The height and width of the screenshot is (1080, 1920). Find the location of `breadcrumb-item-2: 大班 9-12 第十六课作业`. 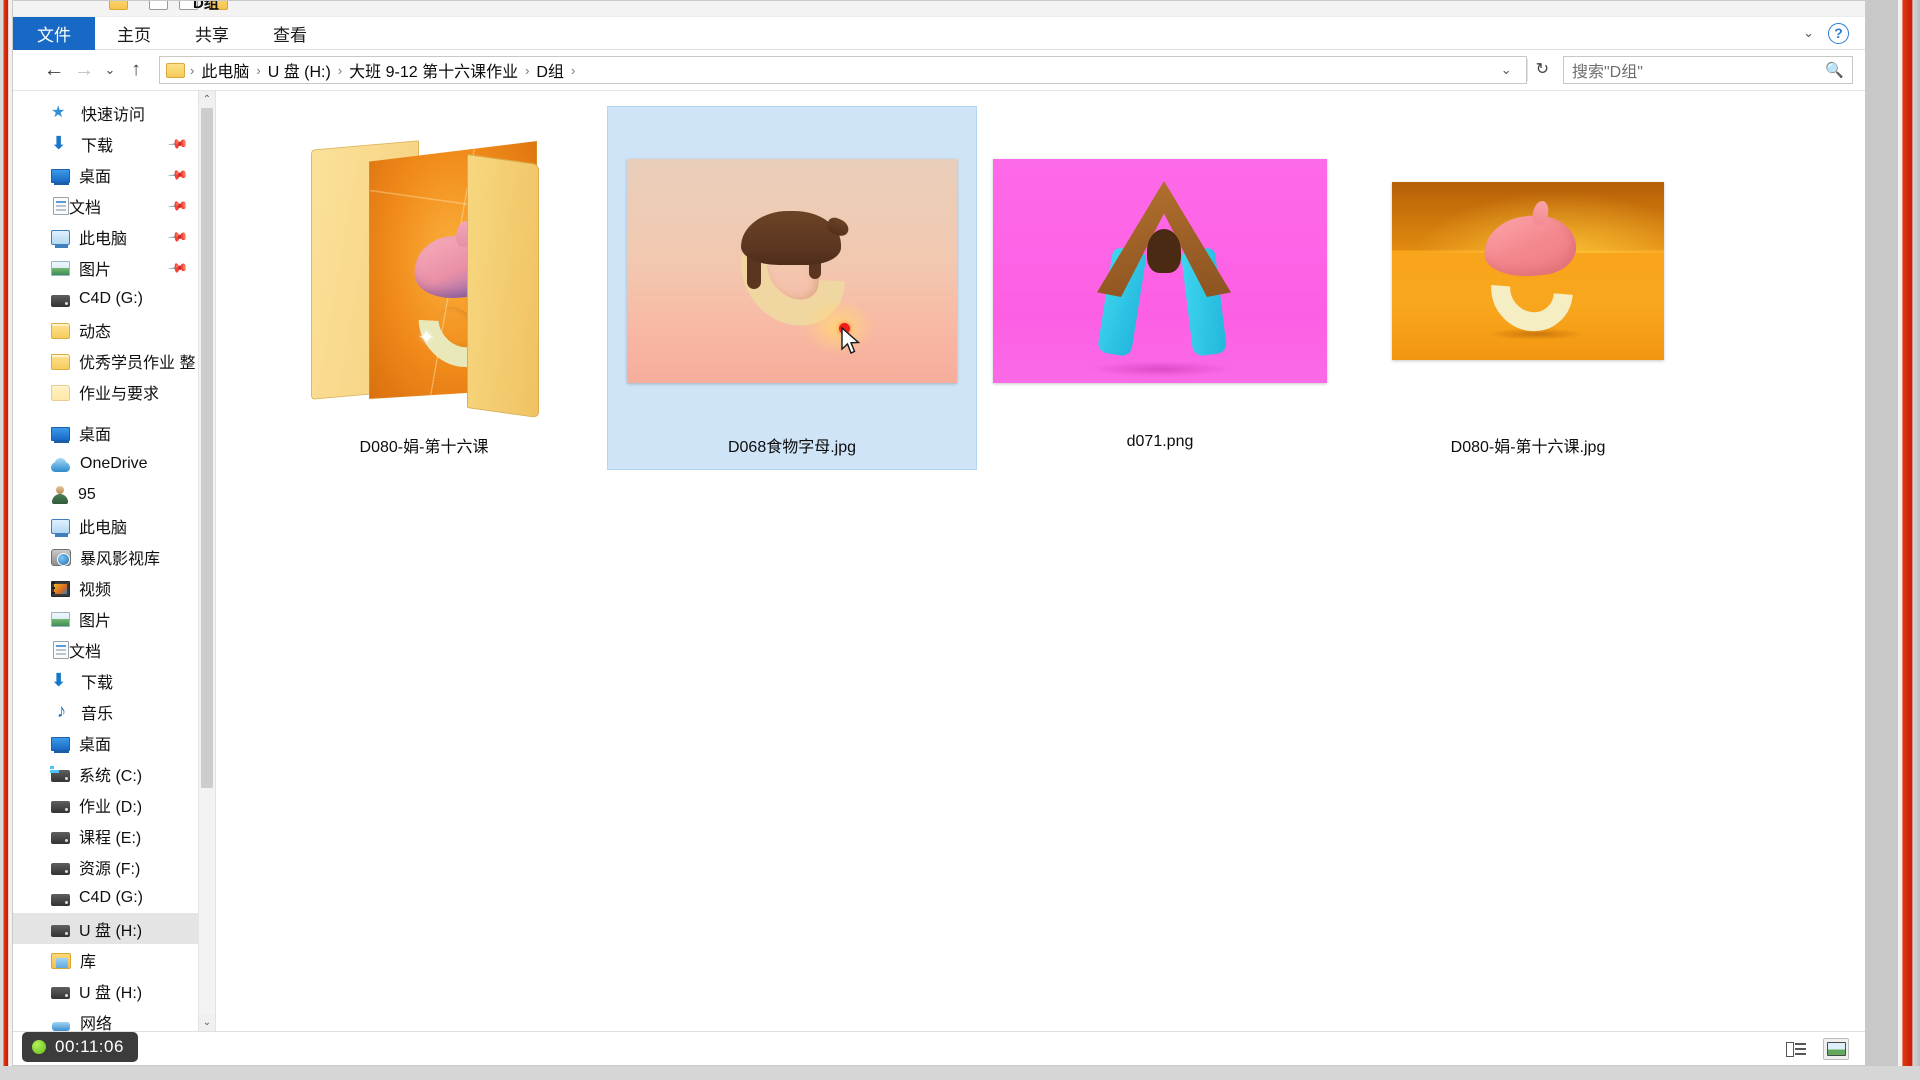

breadcrumb-item-2: 大班 9-12 第十六课作业 is located at coordinates (433, 70).